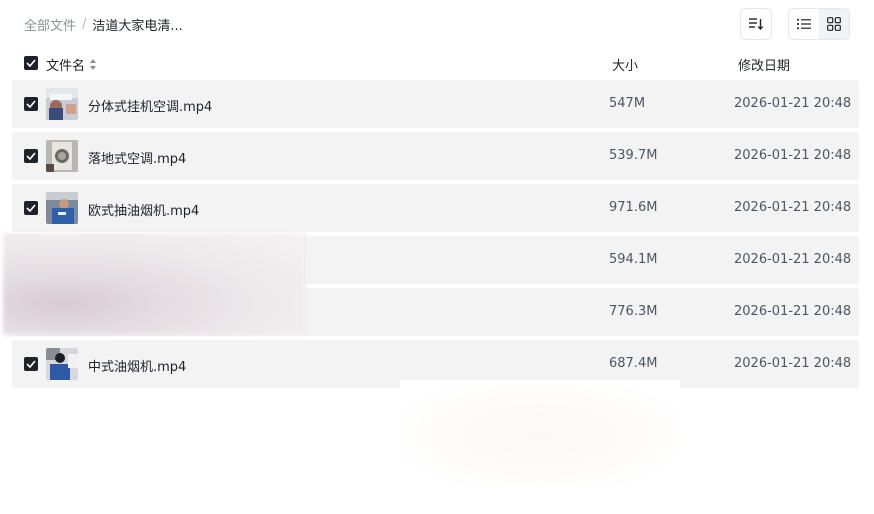 The width and height of the screenshot is (874, 514). Describe the element at coordinates (435, 64) in the screenshot. I see `table-header: 文件名 大小 修改日期` at that location.